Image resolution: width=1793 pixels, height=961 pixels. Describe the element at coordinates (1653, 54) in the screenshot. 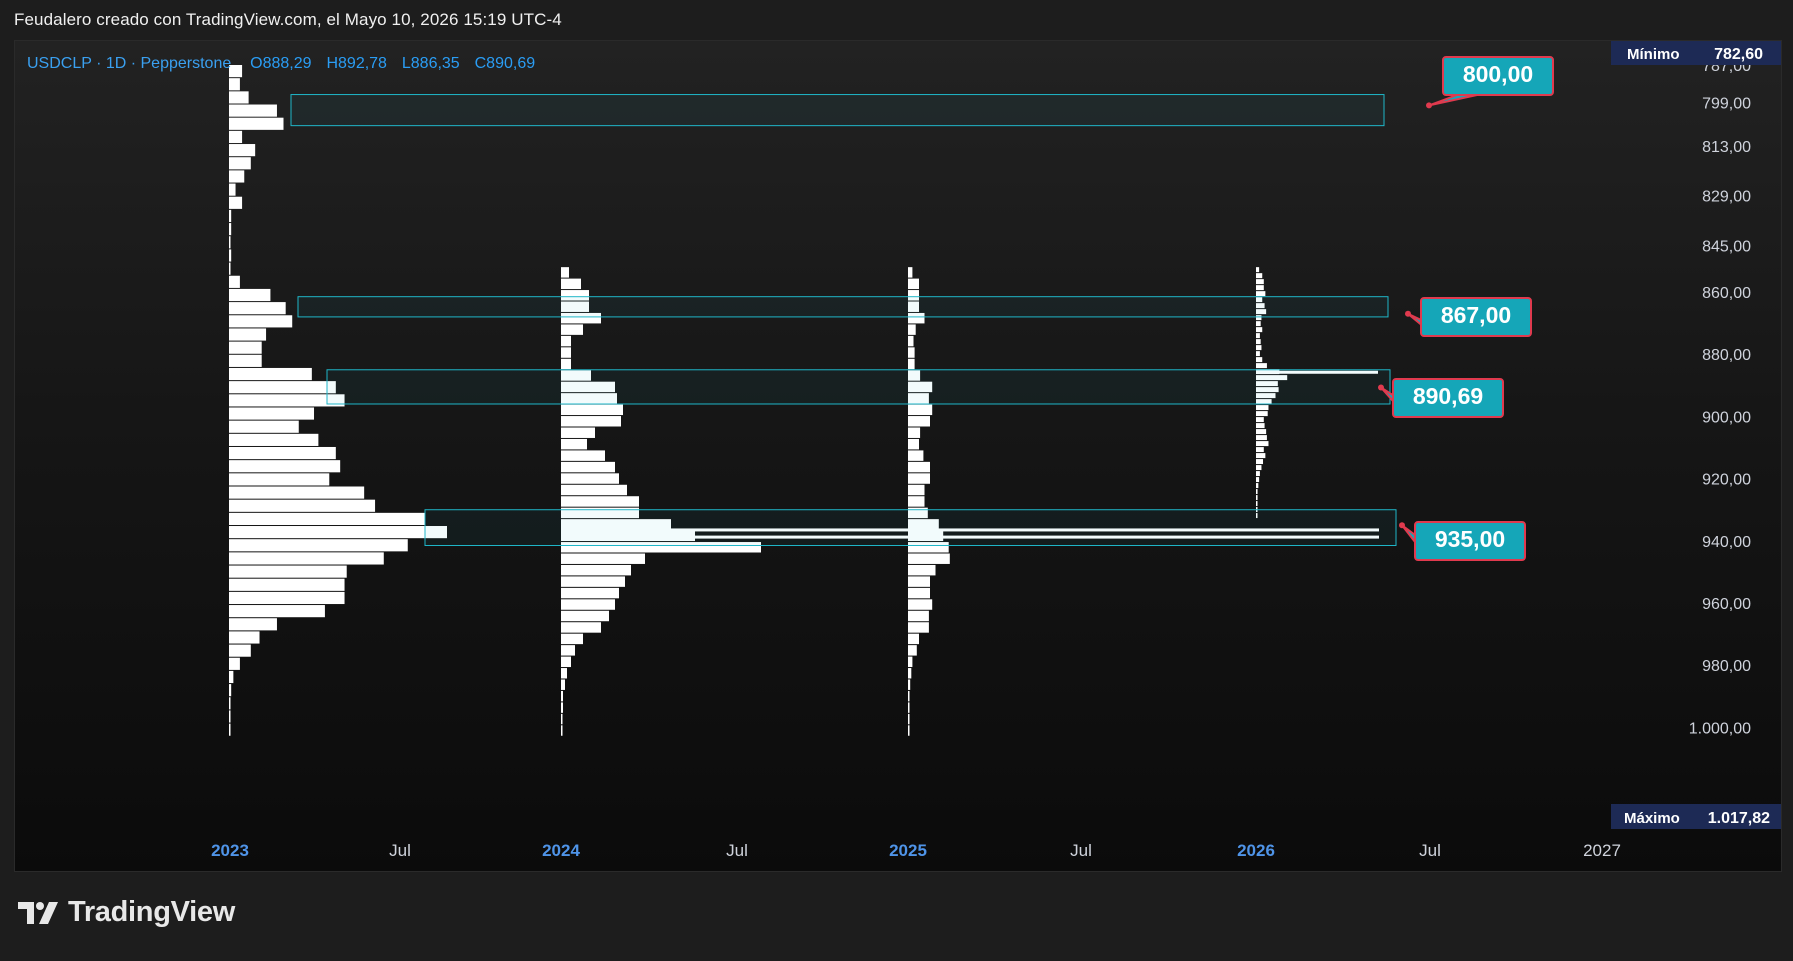

I see `min-badge-label: Mínimo` at that location.